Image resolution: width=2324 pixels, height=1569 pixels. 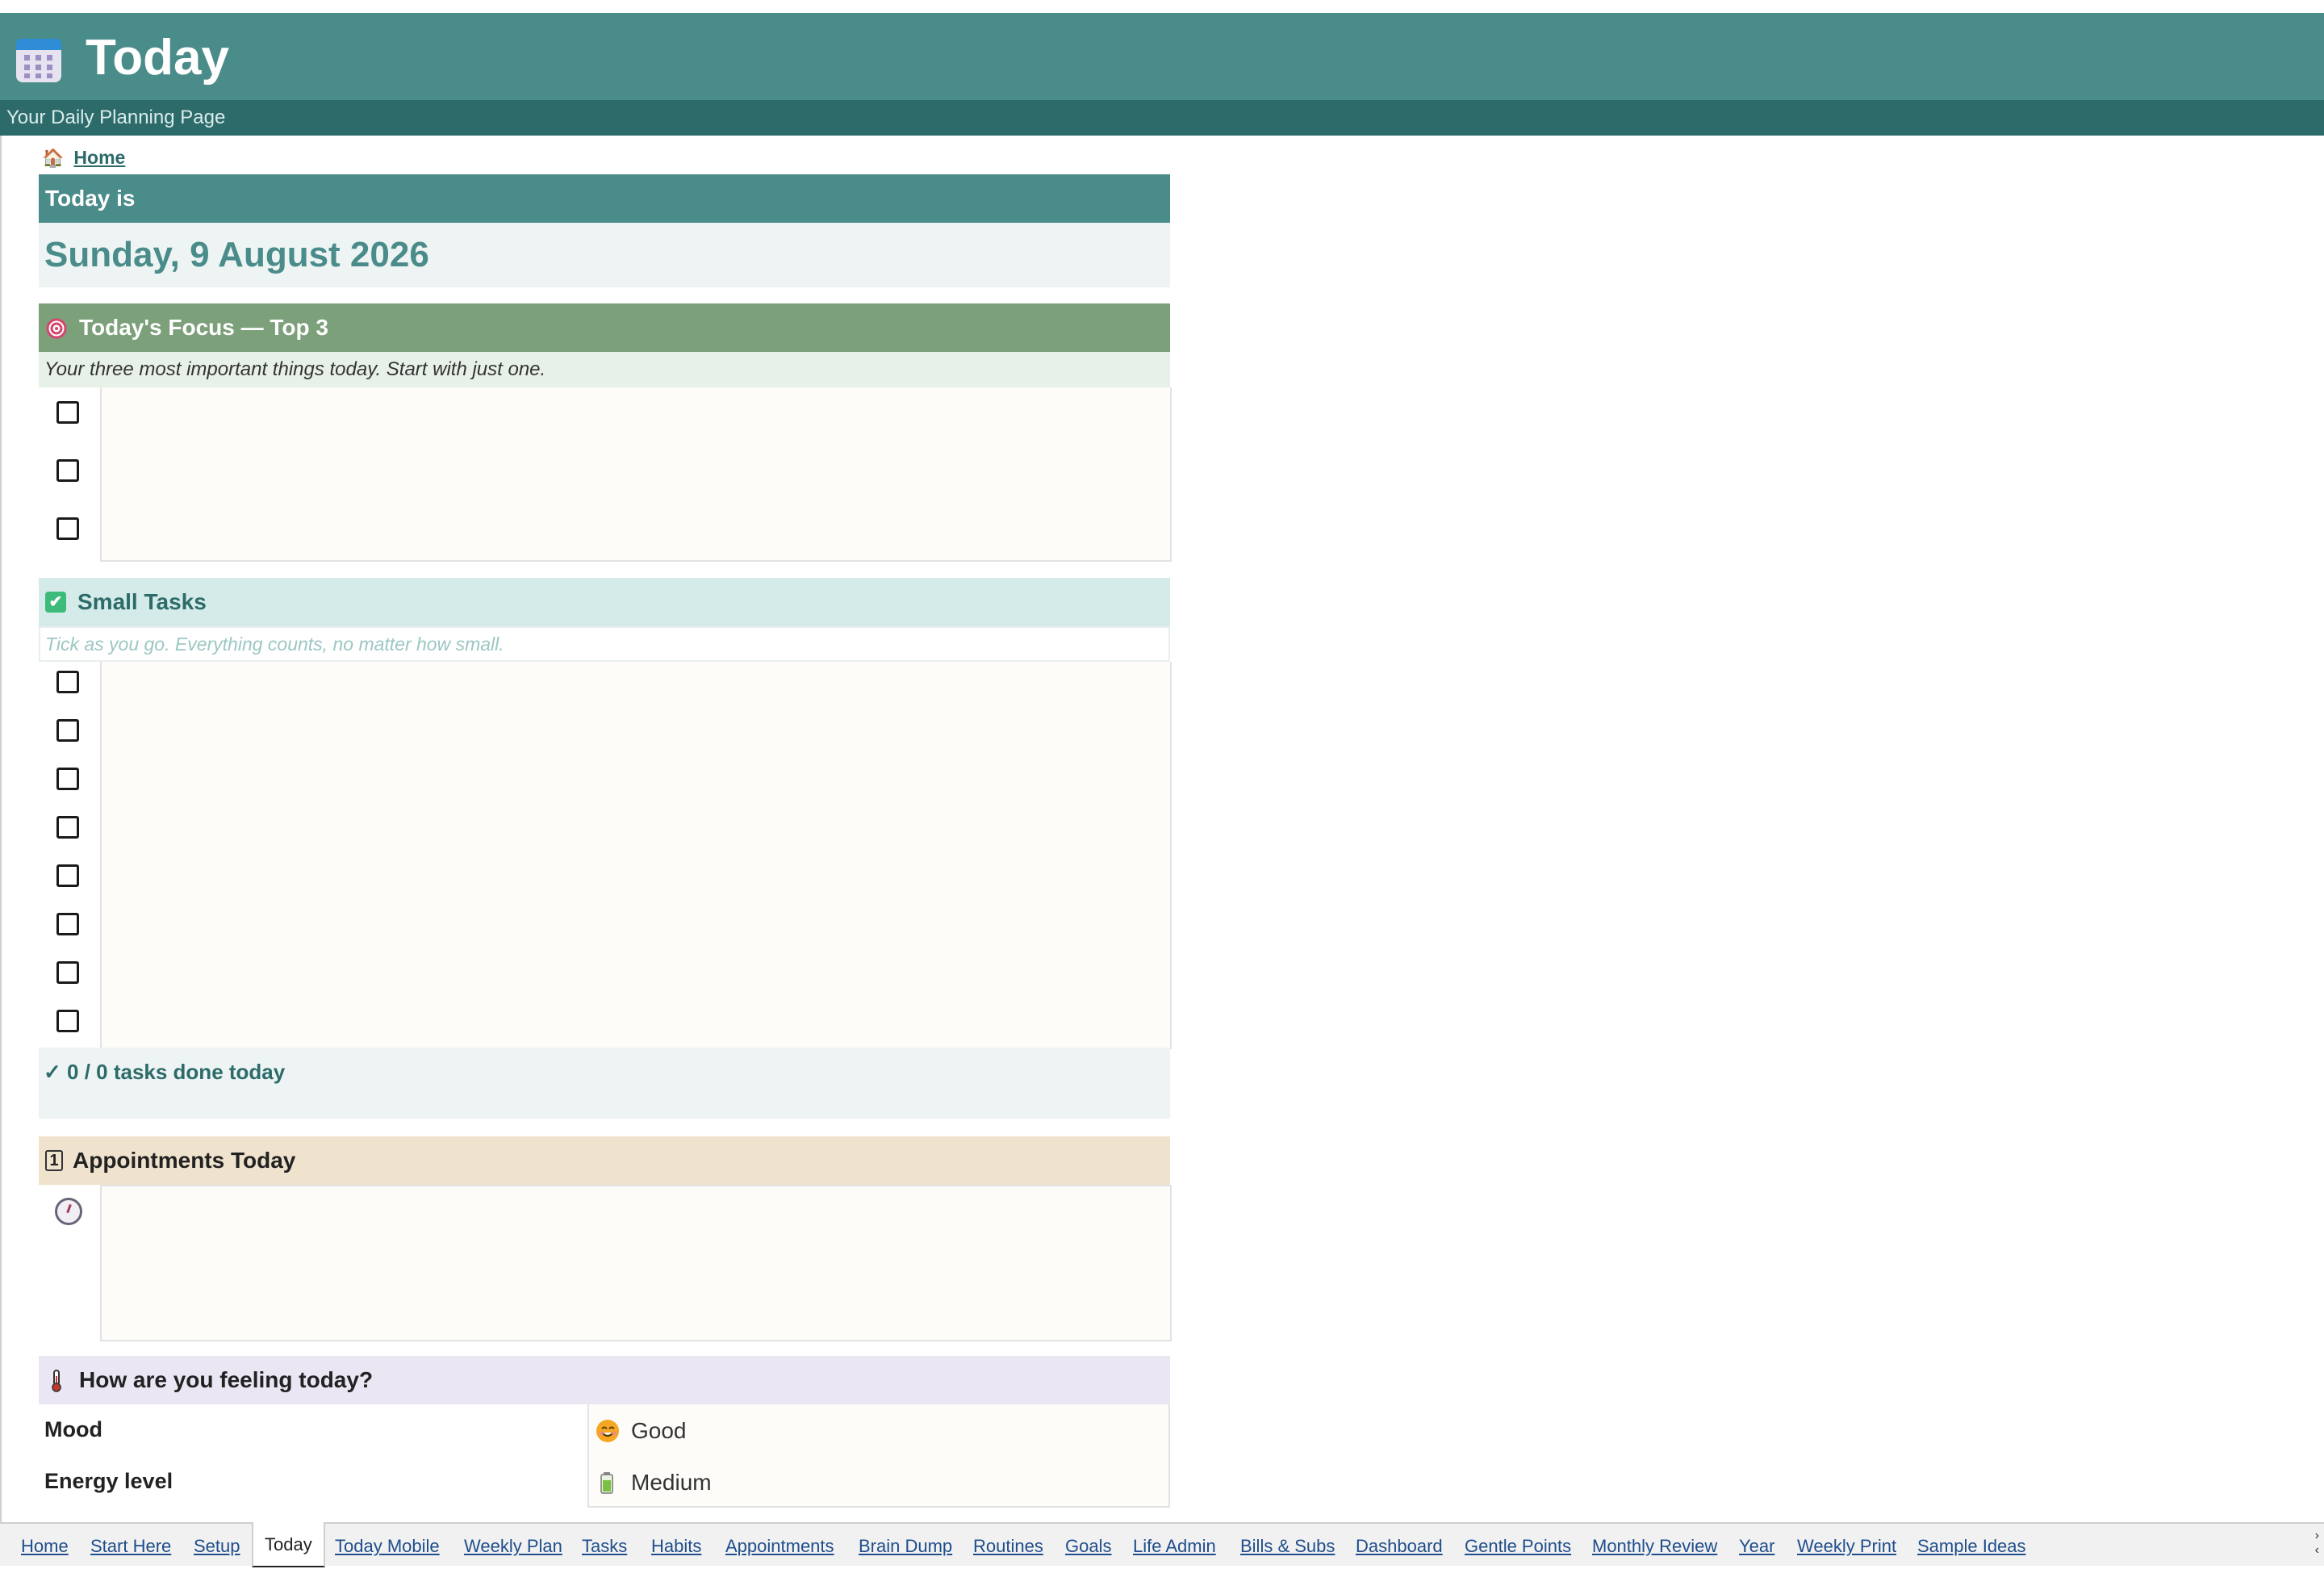 What do you see at coordinates (636, 855) in the screenshot?
I see `small-tasks-items-area` at bounding box center [636, 855].